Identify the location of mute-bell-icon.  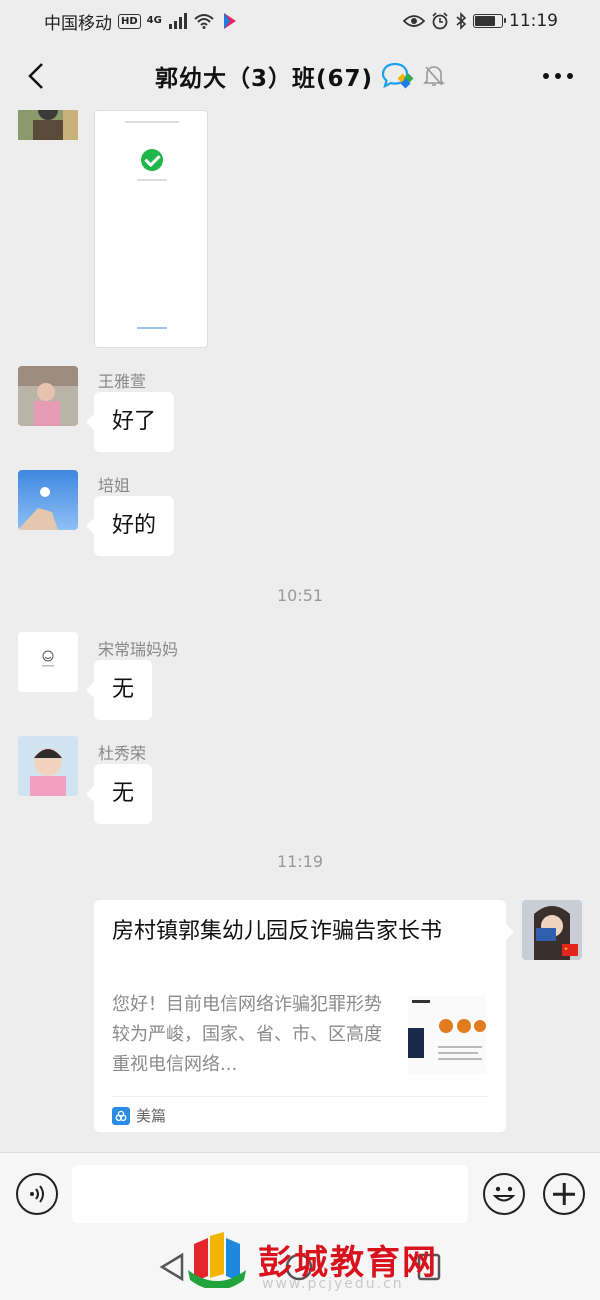
(434, 76).